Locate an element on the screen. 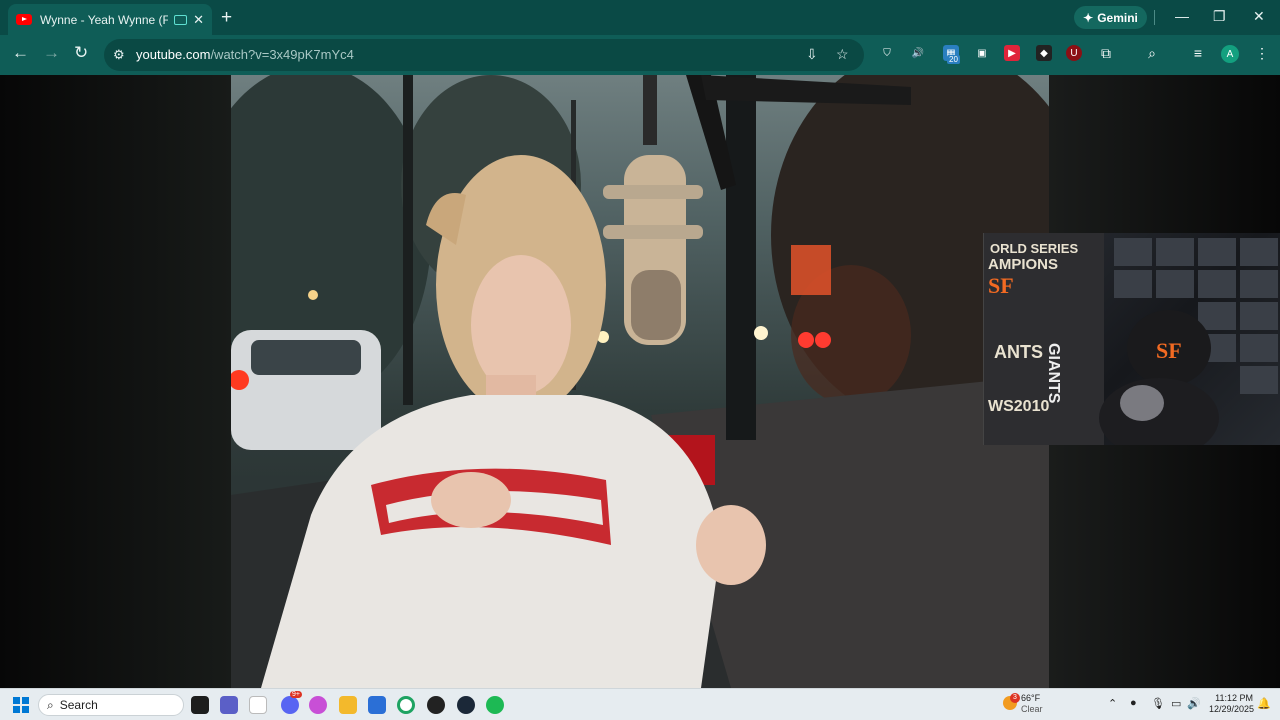  shield-extension-icon: ⛉ is located at coordinates (887, 53).